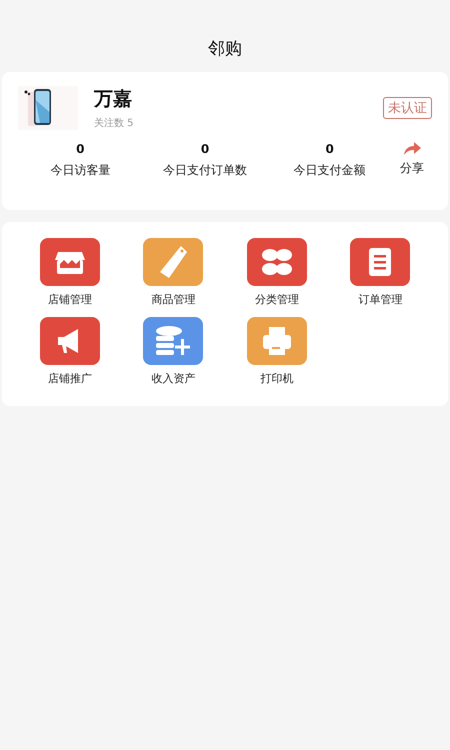 The height and width of the screenshot is (750, 450). Describe the element at coordinates (412, 159) in the screenshot. I see `share-button: 分享` at that location.